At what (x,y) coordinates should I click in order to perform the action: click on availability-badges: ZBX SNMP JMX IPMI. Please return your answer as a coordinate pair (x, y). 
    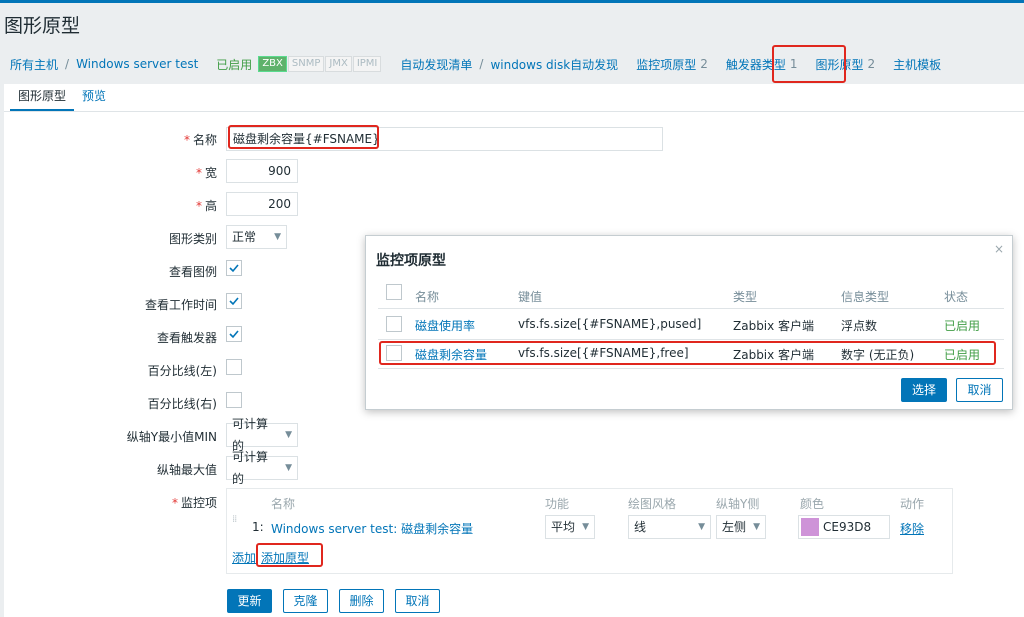
    Looking at the image, I should click on (320, 64).